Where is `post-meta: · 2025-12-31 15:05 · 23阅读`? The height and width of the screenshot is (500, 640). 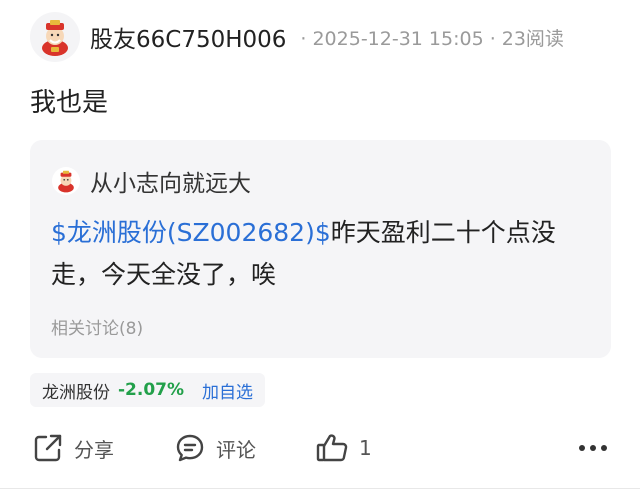
post-meta: · 2025-12-31 15:05 · 23阅读 is located at coordinates (429, 37).